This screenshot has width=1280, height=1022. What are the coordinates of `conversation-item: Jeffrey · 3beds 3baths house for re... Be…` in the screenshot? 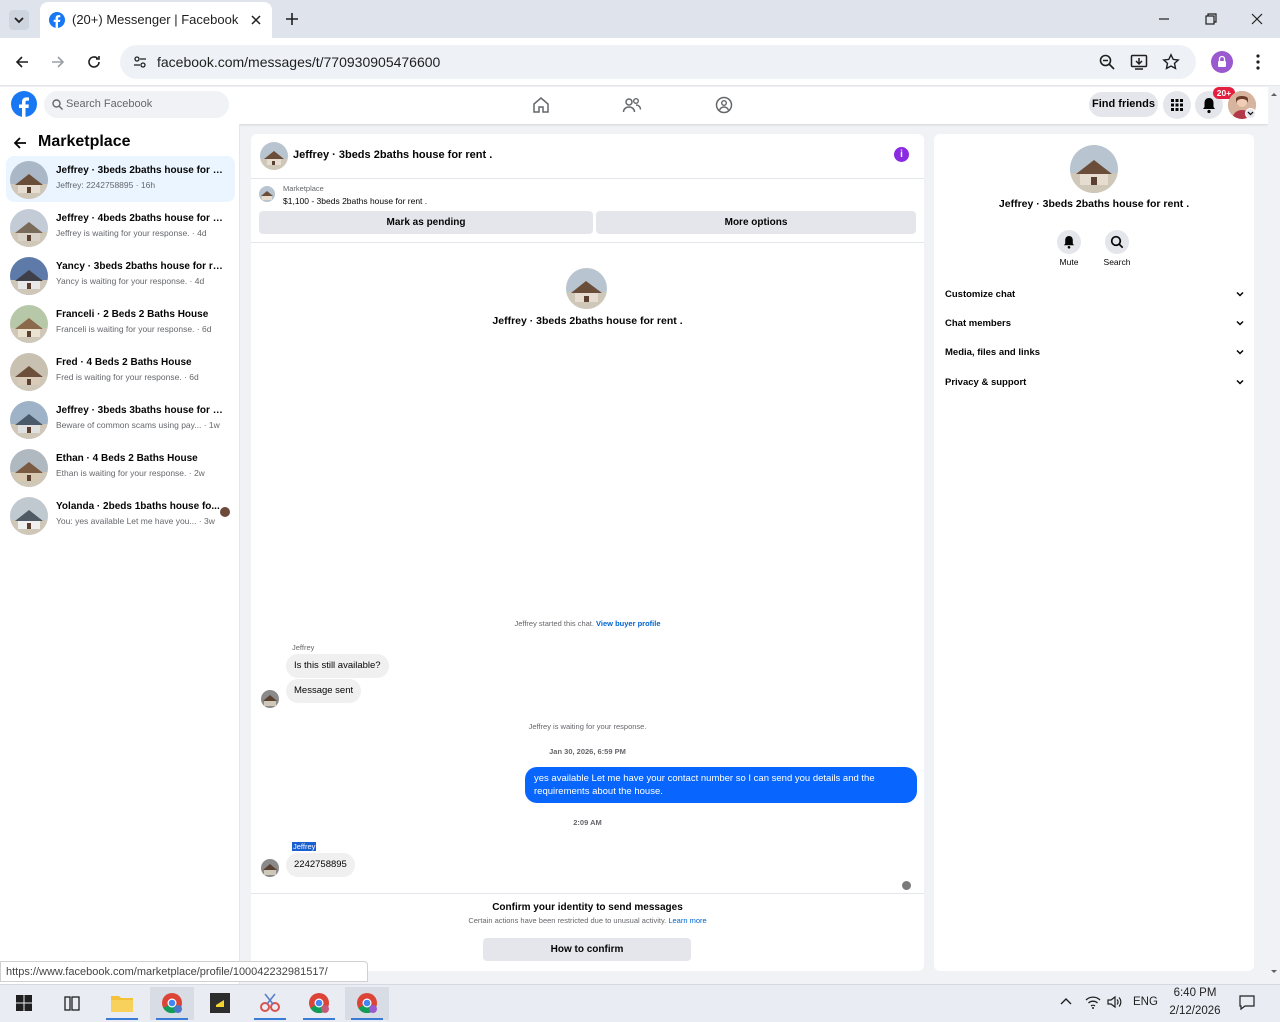 It's located at (120, 419).